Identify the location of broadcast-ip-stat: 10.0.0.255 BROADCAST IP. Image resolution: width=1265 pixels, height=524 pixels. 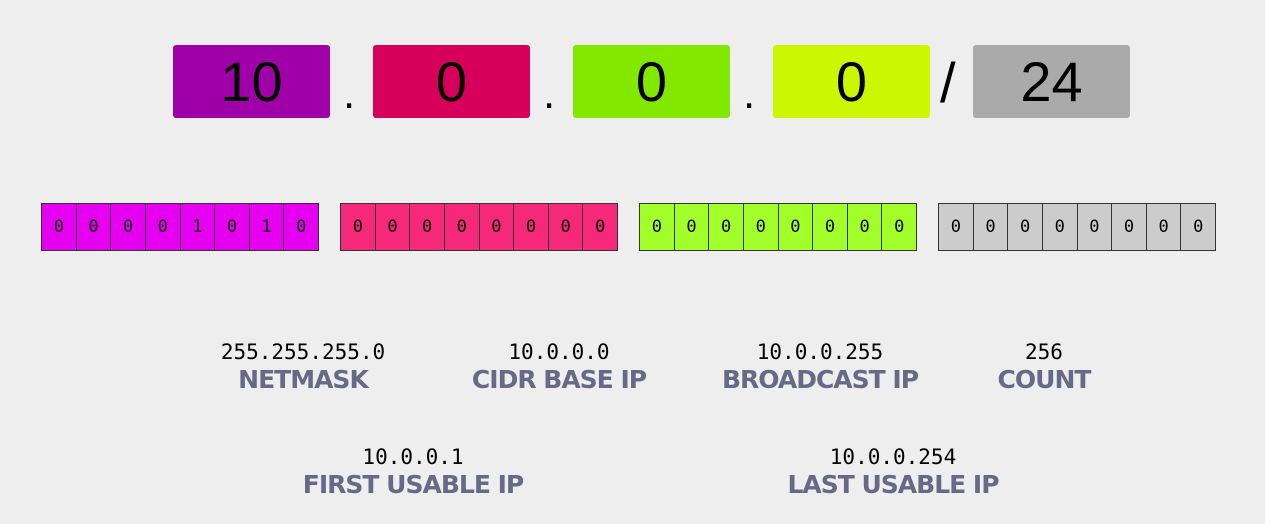
(820, 367).